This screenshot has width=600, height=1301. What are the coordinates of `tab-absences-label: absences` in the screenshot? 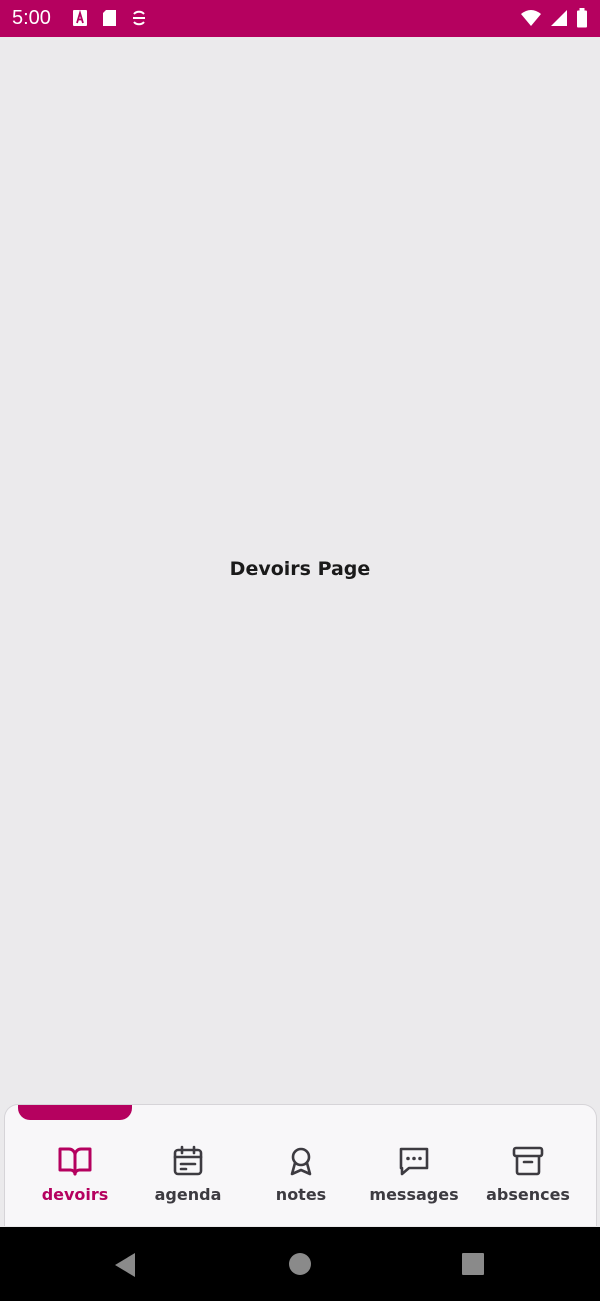 It's located at (528, 1194).